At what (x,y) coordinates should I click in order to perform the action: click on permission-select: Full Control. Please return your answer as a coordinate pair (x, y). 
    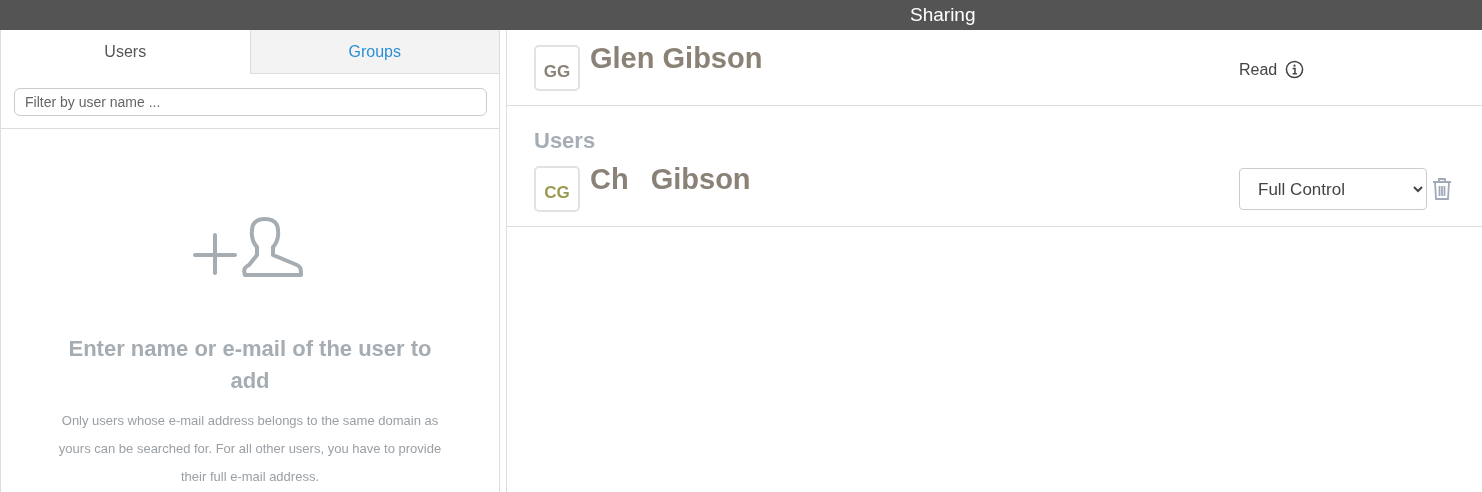
    Looking at the image, I should click on (1333, 189).